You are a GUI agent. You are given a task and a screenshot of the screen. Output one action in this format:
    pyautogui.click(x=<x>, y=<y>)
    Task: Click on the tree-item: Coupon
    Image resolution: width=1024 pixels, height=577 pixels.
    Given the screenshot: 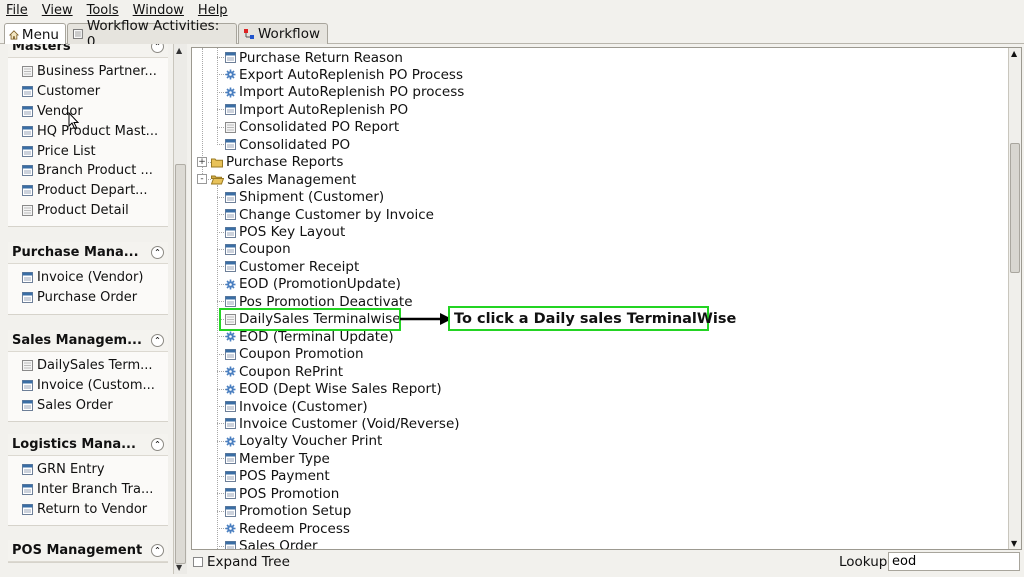 What is the action you would take?
    pyautogui.click(x=258, y=249)
    